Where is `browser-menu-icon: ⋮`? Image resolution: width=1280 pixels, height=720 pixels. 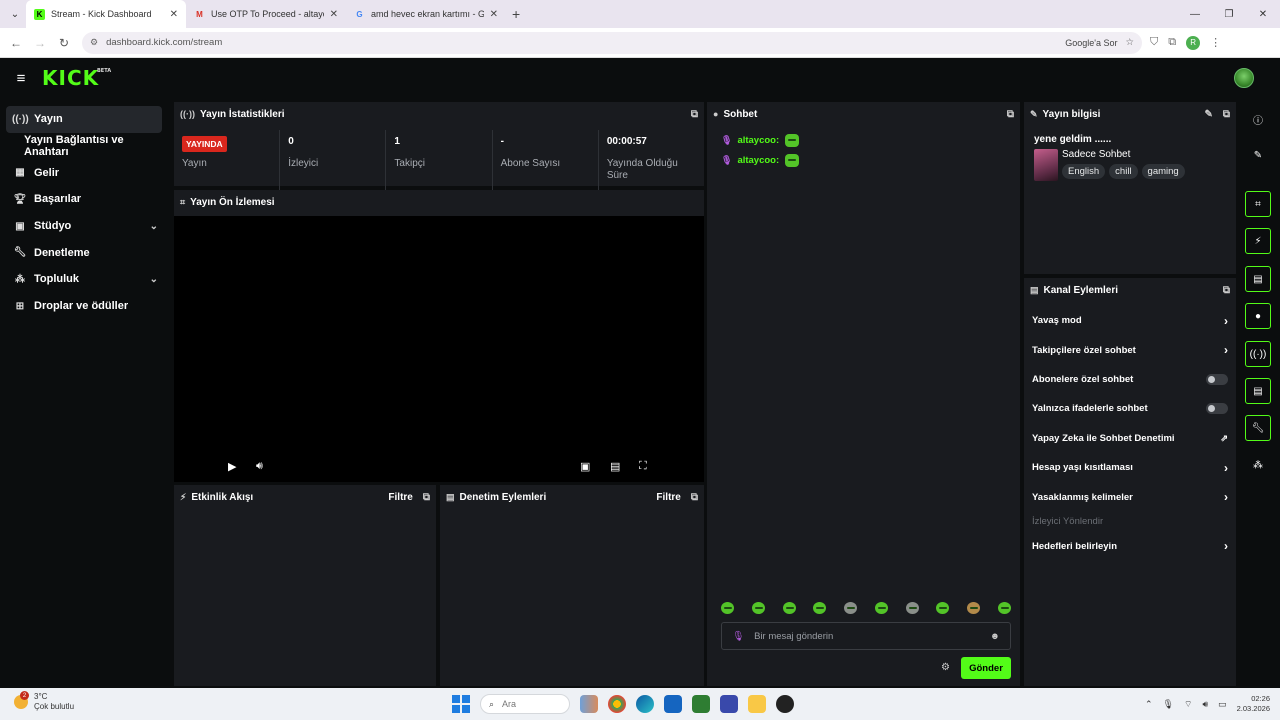
browser-menu-icon: ⋮ is located at coordinates (1215, 42).